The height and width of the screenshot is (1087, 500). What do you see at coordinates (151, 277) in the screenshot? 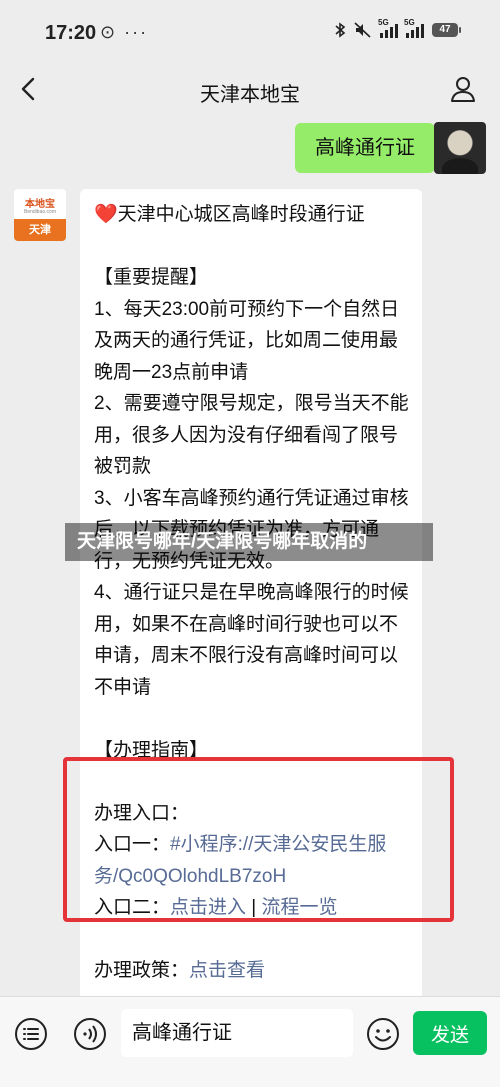
I see `reminder-header: 【重要提醒】` at bounding box center [151, 277].